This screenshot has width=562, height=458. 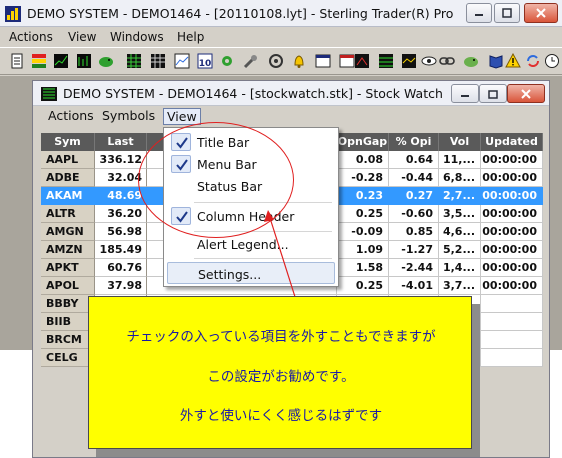 I want to click on col-header-vol: Vol, so click(x=460, y=142).